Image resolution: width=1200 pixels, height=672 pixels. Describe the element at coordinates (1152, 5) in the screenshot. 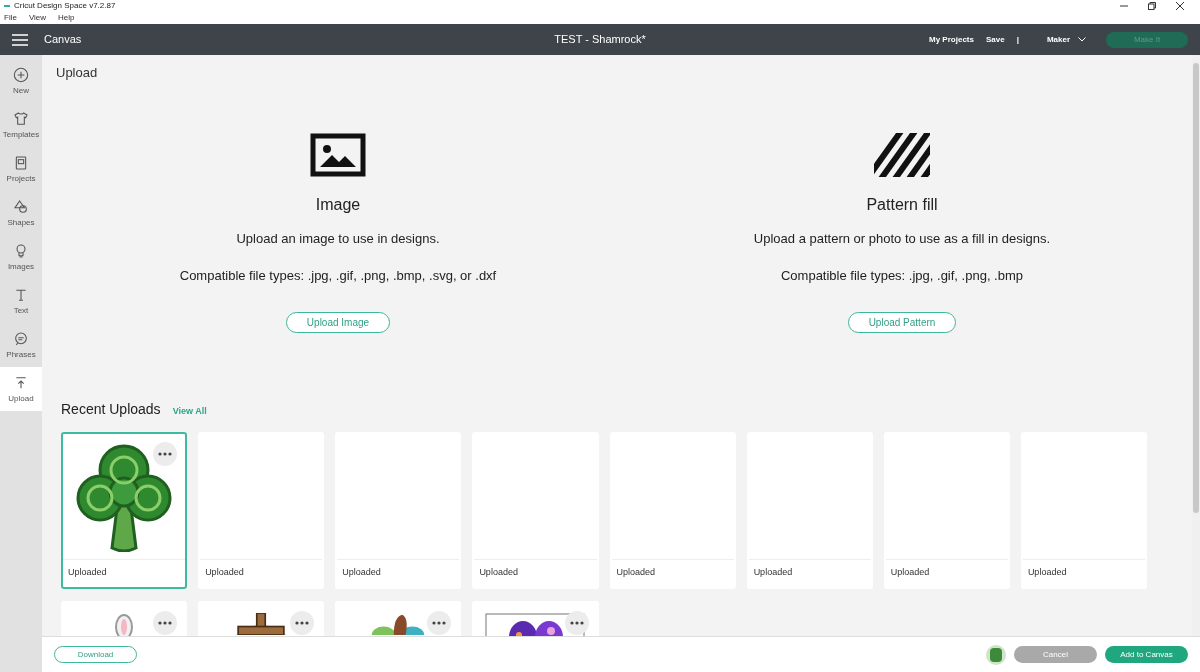

I see `restore-icon` at that location.